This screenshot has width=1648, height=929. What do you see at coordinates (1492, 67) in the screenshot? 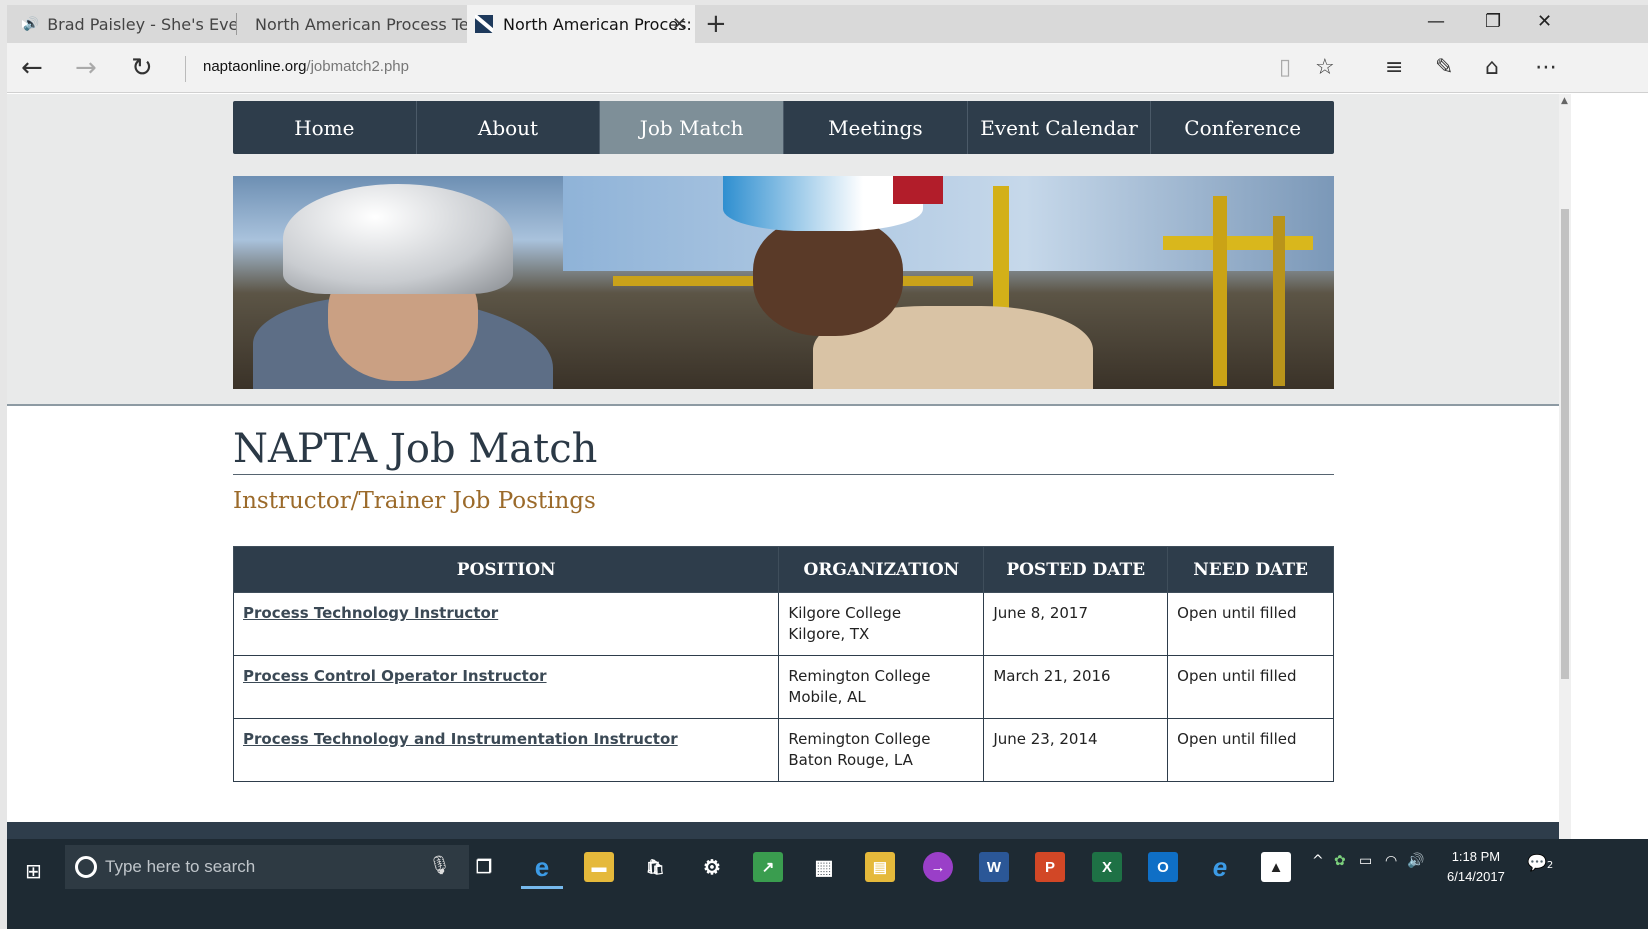
I see `share-icon: ⌂` at bounding box center [1492, 67].